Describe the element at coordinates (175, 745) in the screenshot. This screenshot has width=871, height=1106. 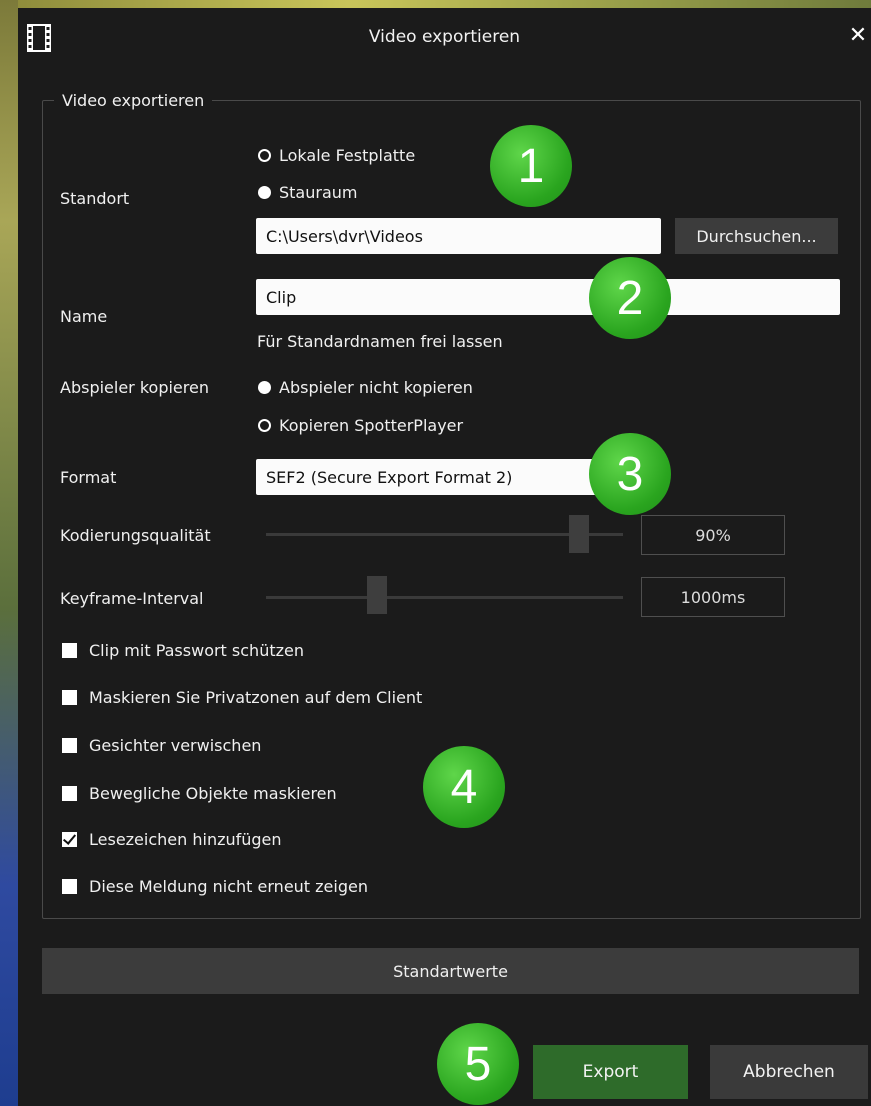
I see `checkbox-blur-faces-label: Gesichter verwischen` at that location.